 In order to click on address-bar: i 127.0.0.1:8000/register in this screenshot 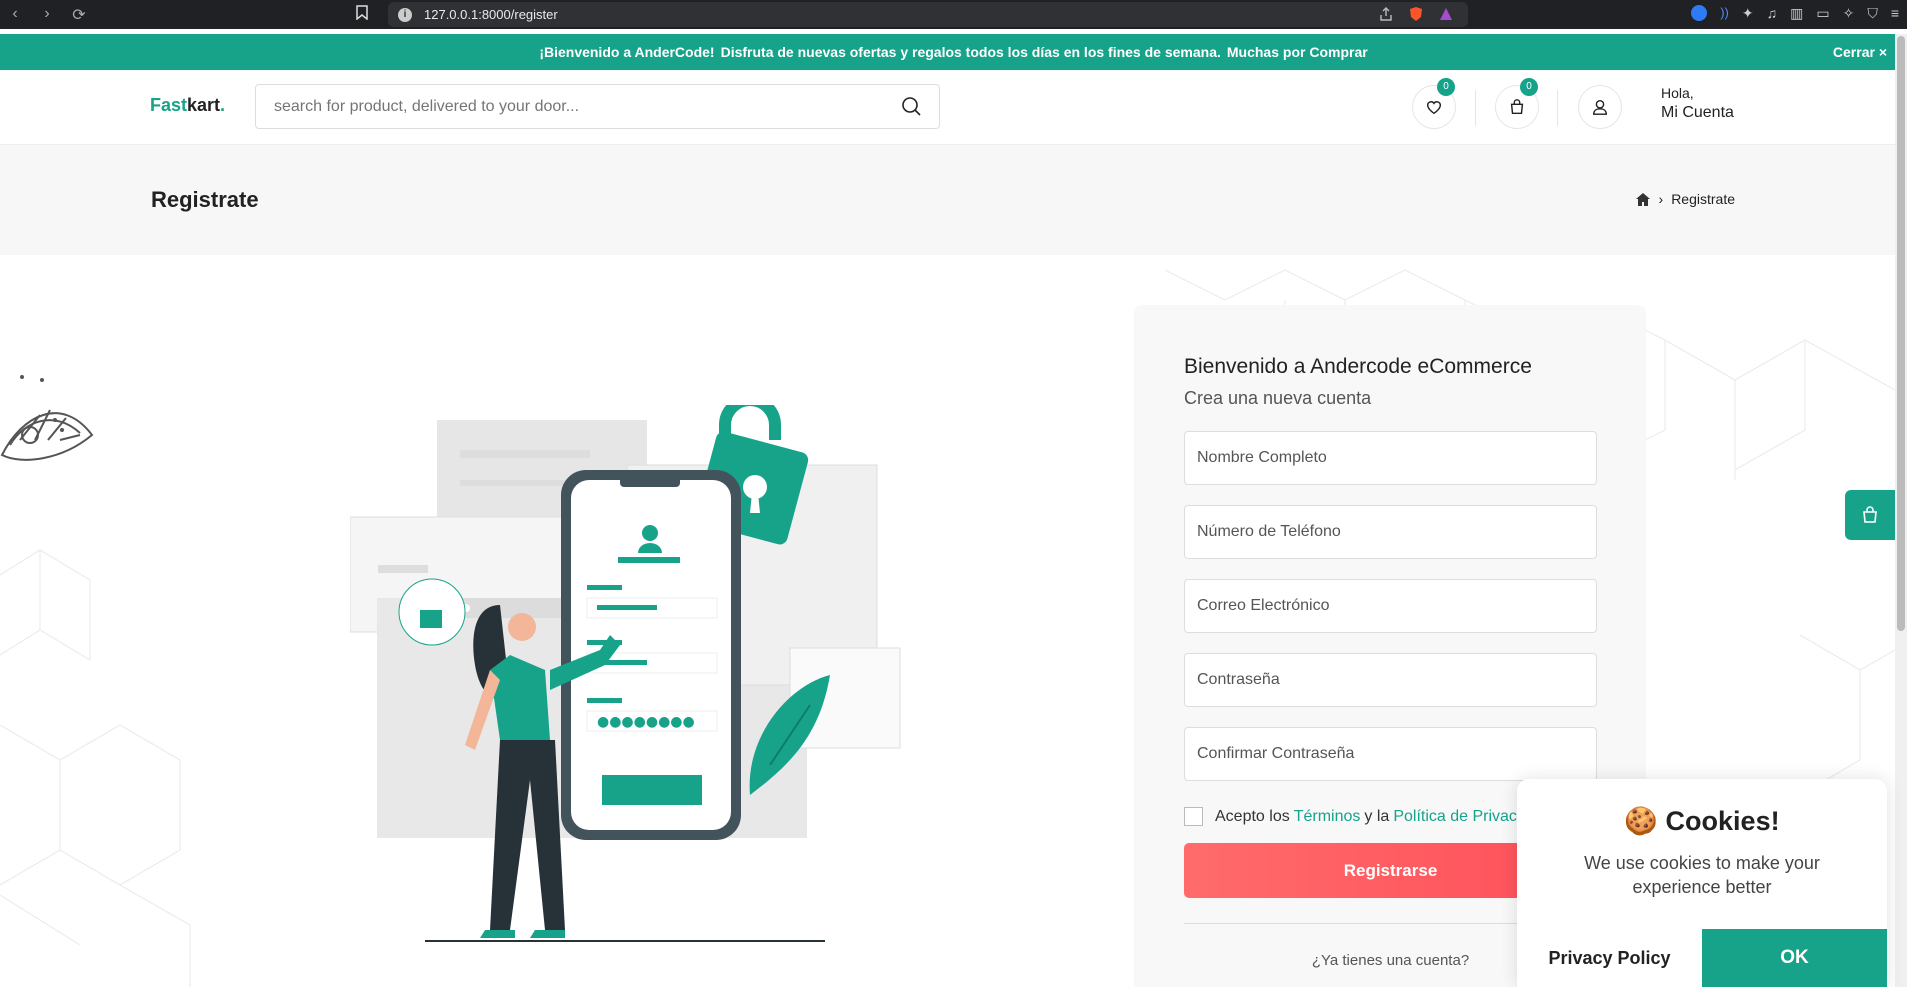, I will do `click(928, 14)`.